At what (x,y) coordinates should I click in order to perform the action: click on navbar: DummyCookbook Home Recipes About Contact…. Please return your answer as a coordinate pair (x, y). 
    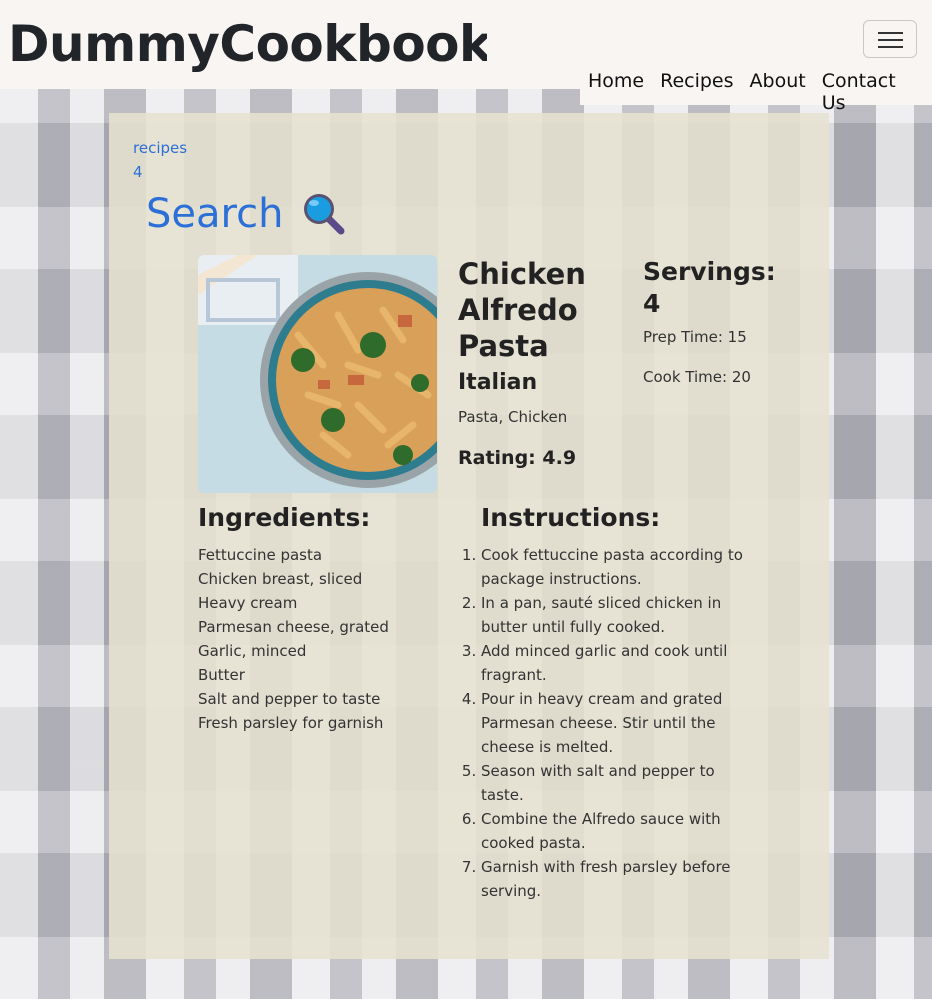
    Looking at the image, I should click on (466, 57).